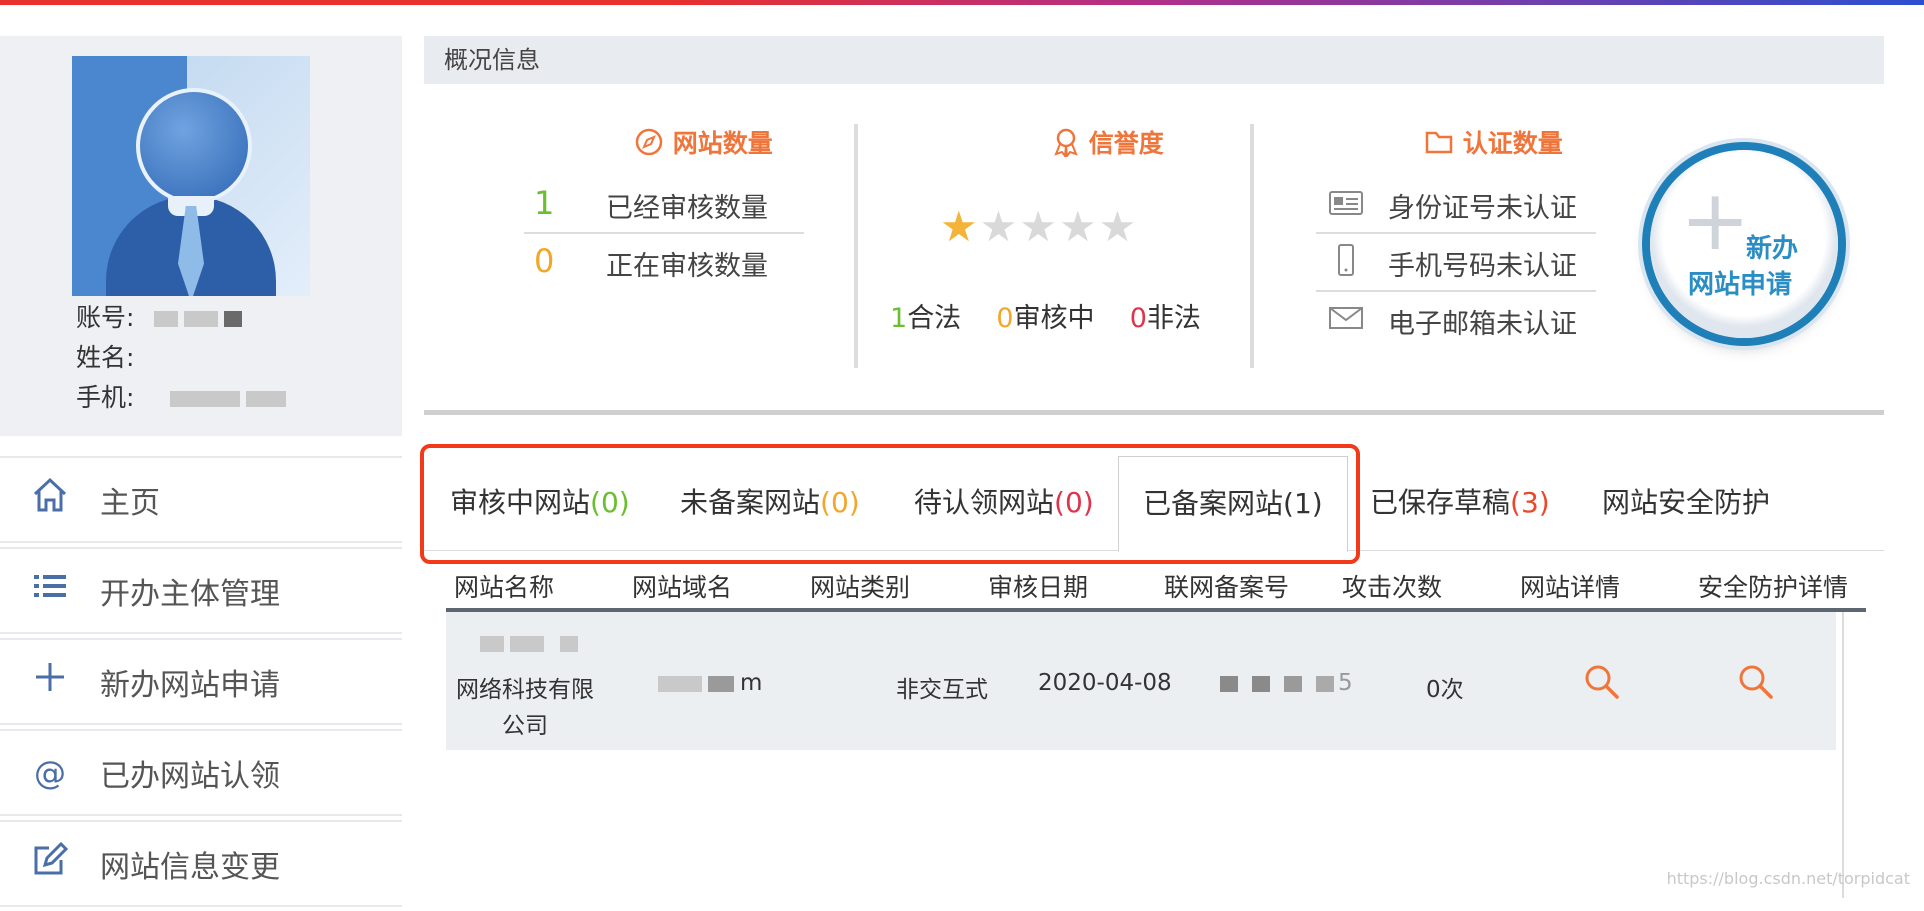 The width and height of the screenshot is (1924, 911). Describe the element at coordinates (934, 318) in the screenshot. I see `legal-label: 合法` at that location.